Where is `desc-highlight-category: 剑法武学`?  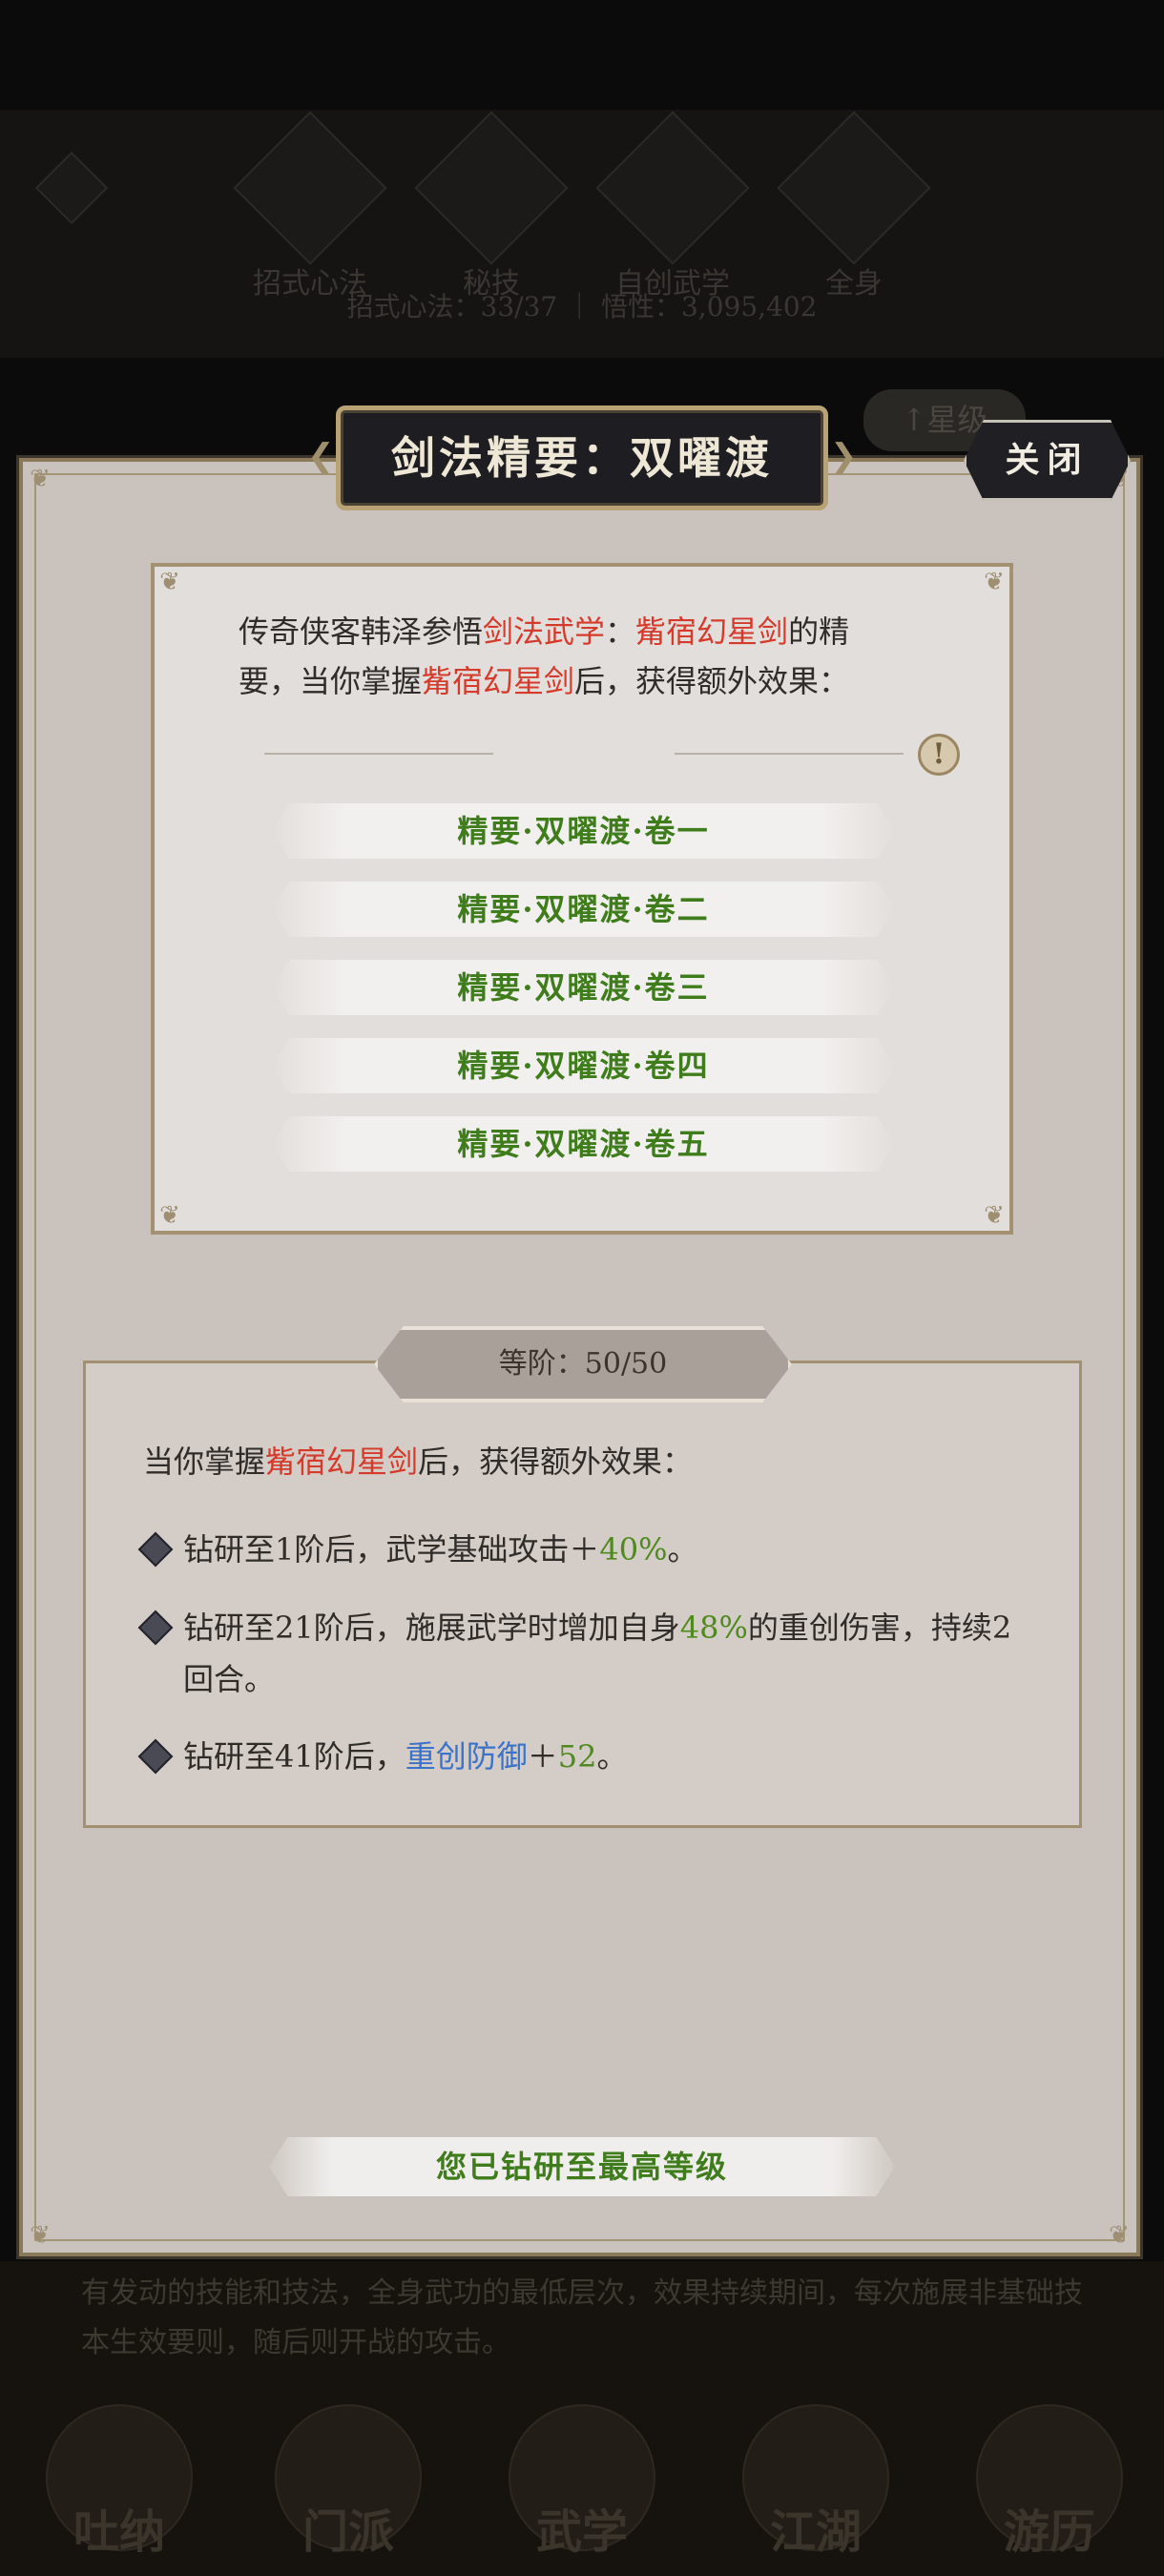
desc-highlight-category: 剑法武学 is located at coordinates (545, 631).